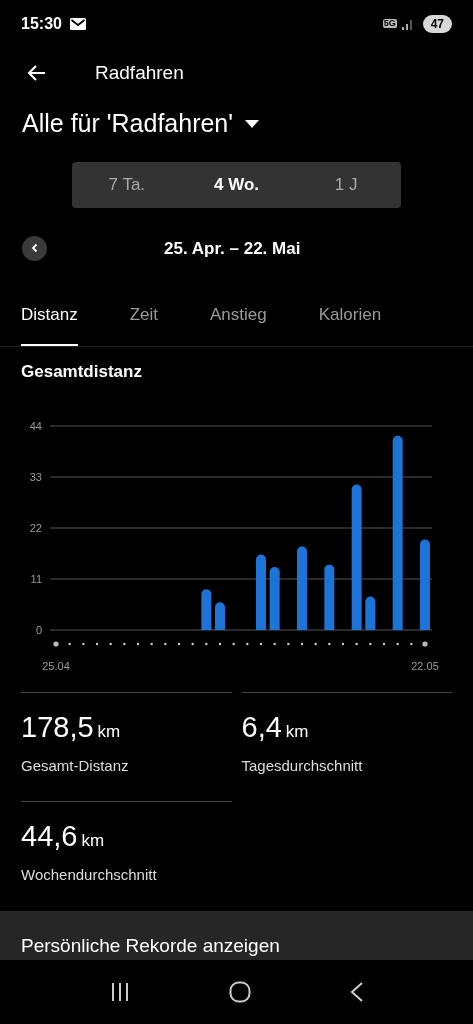  Describe the element at coordinates (238, 324) in the screenshot. I see `tab: Anstieg` at that location.